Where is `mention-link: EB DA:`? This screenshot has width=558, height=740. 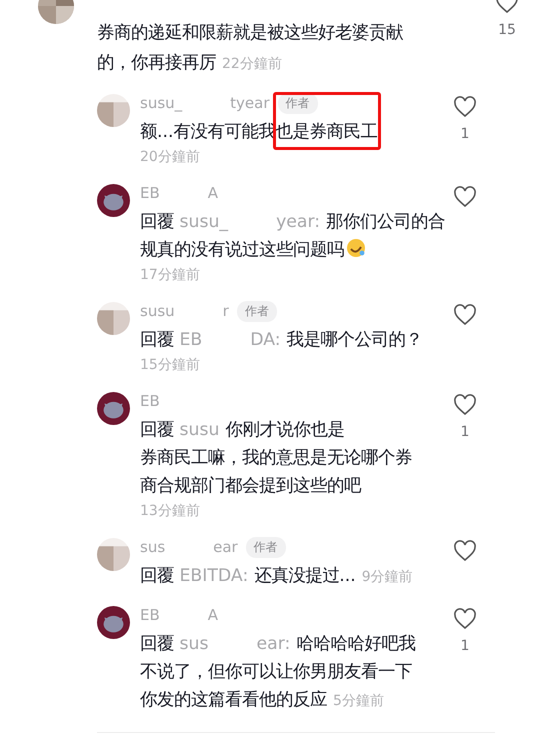 mention-link: EB DA: is located at coordinates (230, 340).